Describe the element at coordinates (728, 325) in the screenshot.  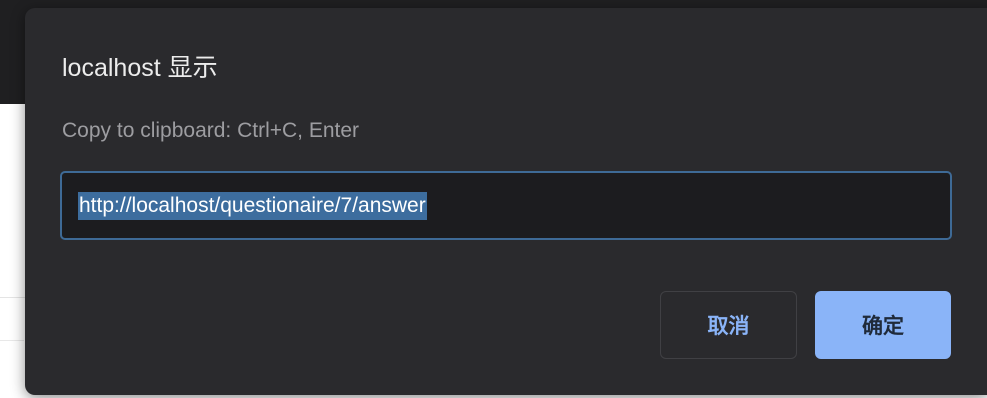
I see `cancel-button: 取消` at that location.